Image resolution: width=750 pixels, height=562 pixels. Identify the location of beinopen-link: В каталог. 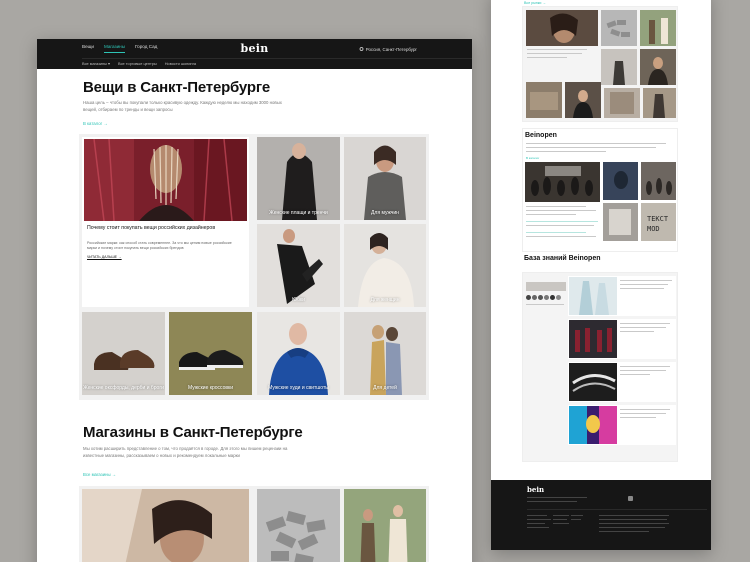
(532, 158).